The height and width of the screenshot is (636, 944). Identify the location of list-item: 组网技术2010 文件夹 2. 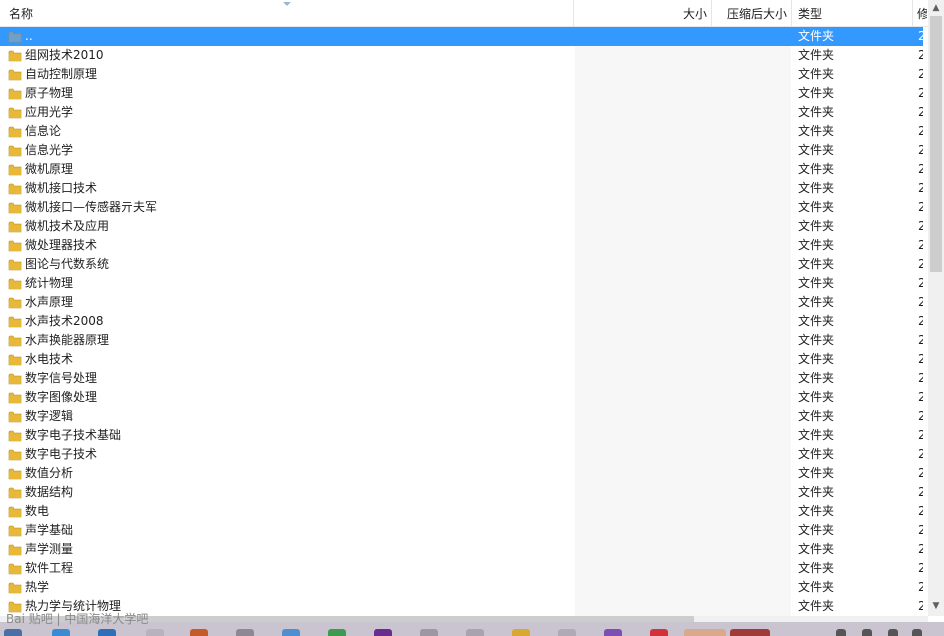
(461, 55).